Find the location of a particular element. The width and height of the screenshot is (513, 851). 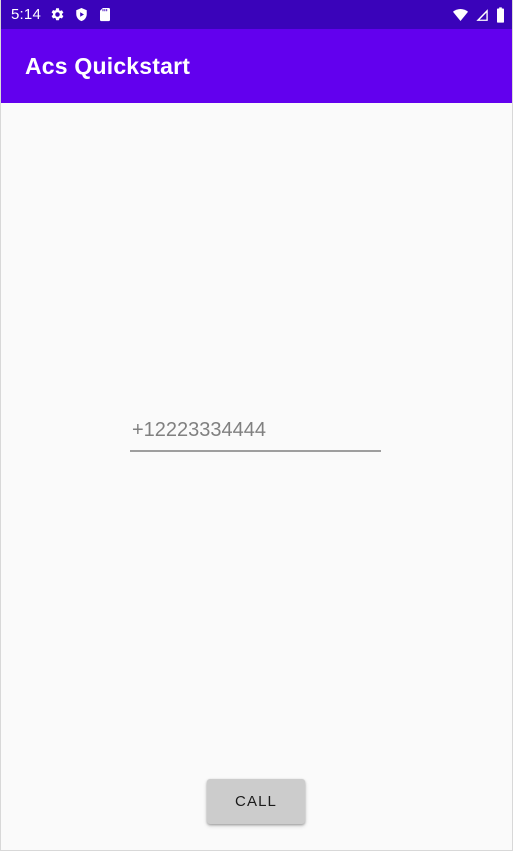

play-protect-shield-icon is located at coordinates (81, 14).